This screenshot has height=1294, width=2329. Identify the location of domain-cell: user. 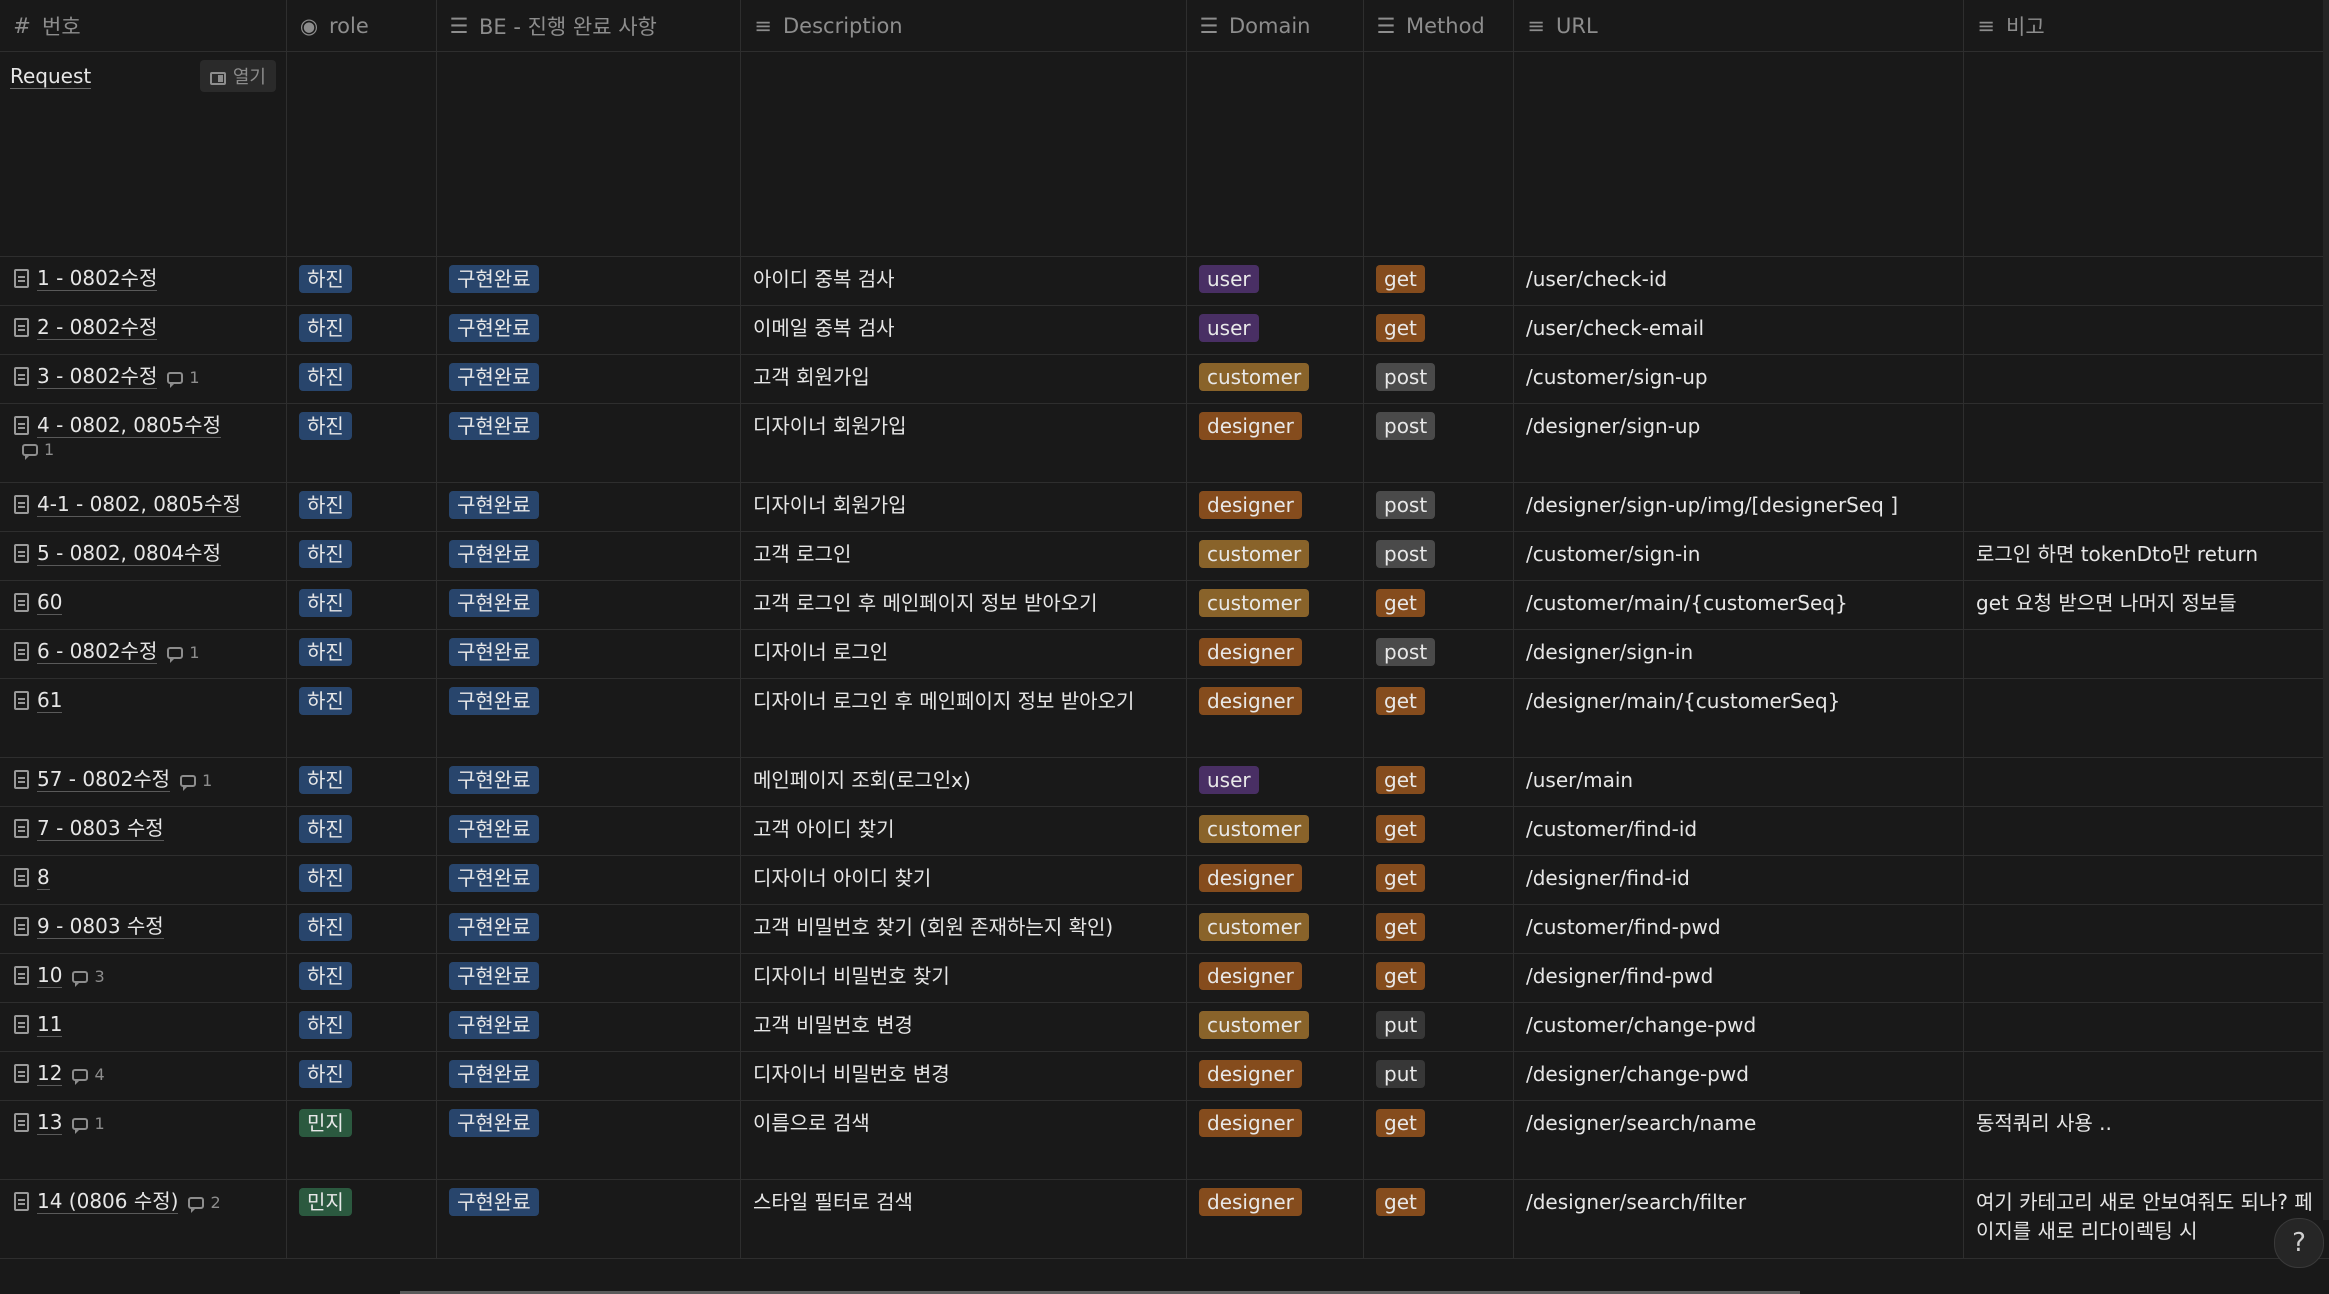
(1275, 281).